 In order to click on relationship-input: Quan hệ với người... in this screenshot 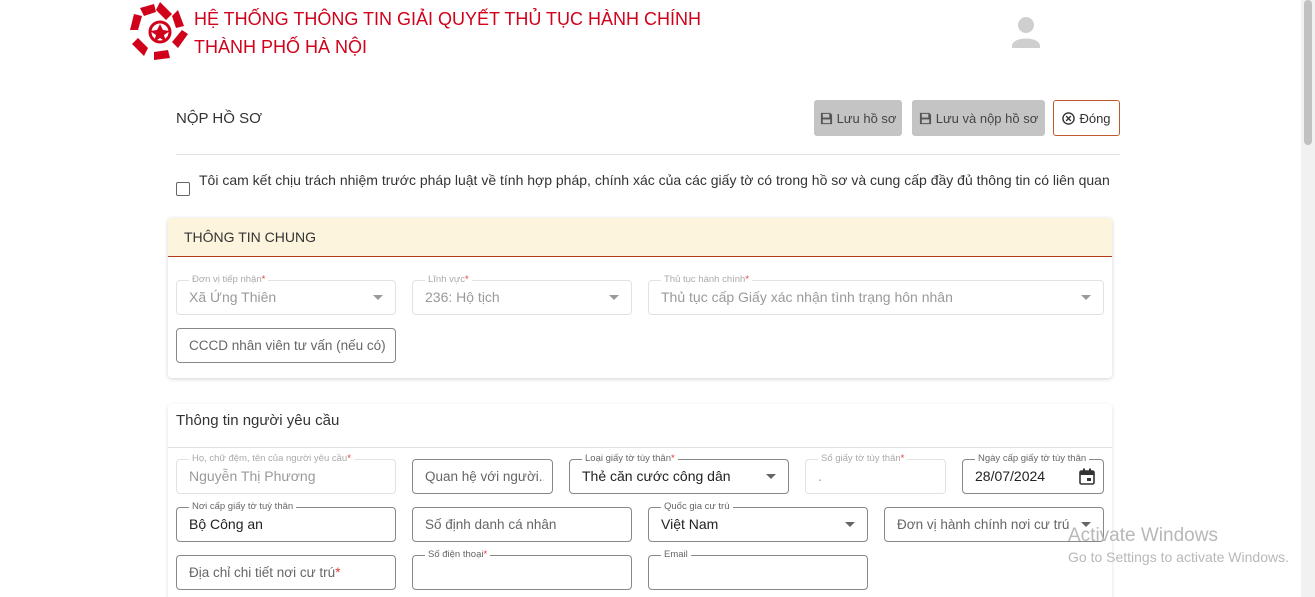, I will do `click(482, 476)`.